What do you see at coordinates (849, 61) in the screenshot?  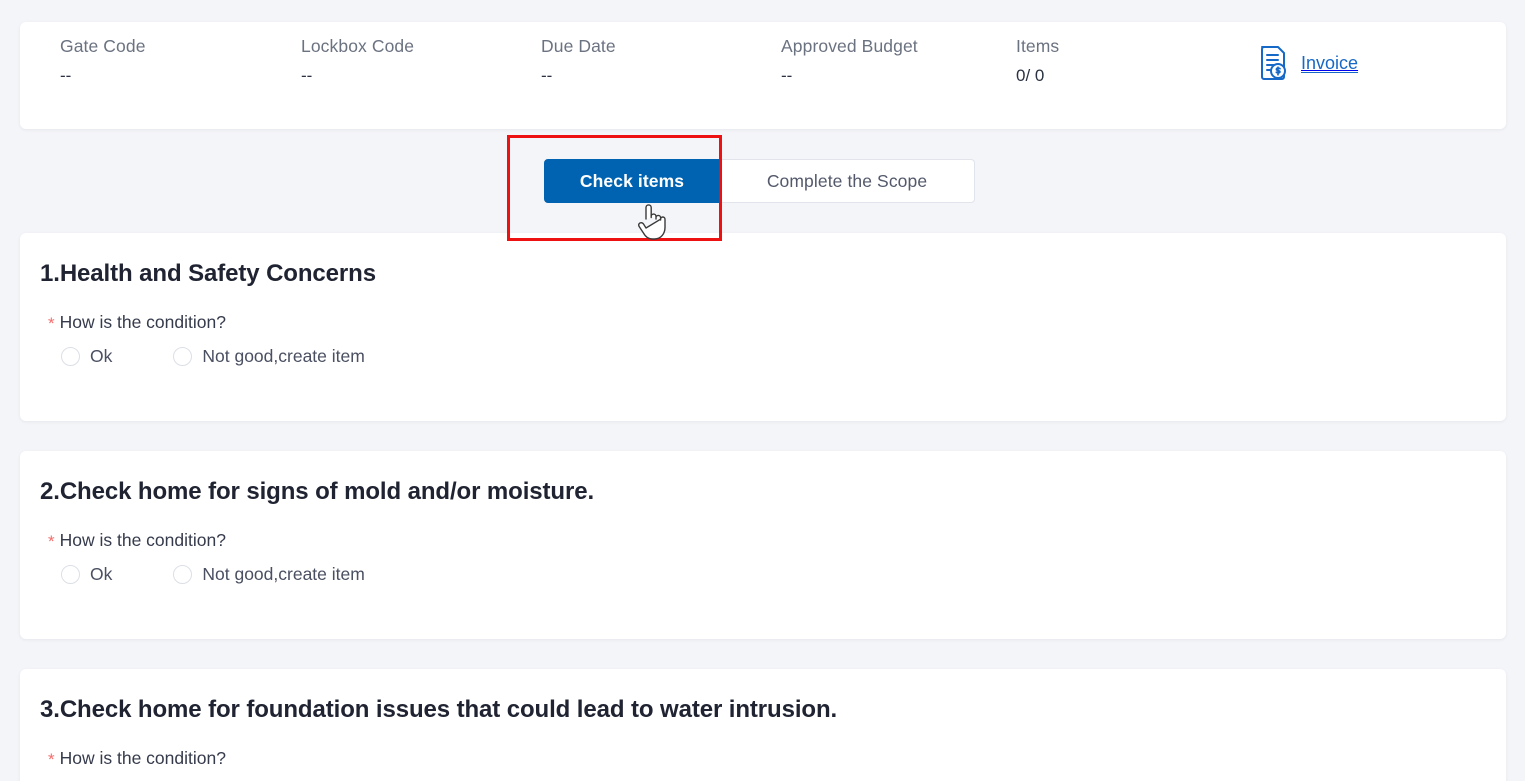 I see `field-approved-budget: Approved Budget --` at bounding box center [849, 61].